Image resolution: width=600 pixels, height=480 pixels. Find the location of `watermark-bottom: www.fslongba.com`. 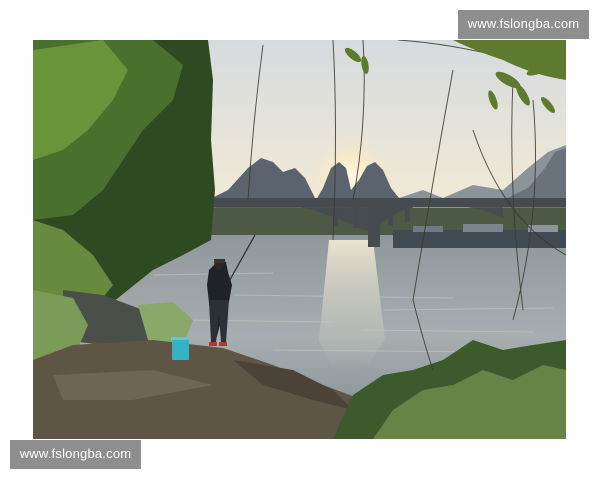

watermark-bottom: www.fslongba.com is located at coordinates (75, 454).